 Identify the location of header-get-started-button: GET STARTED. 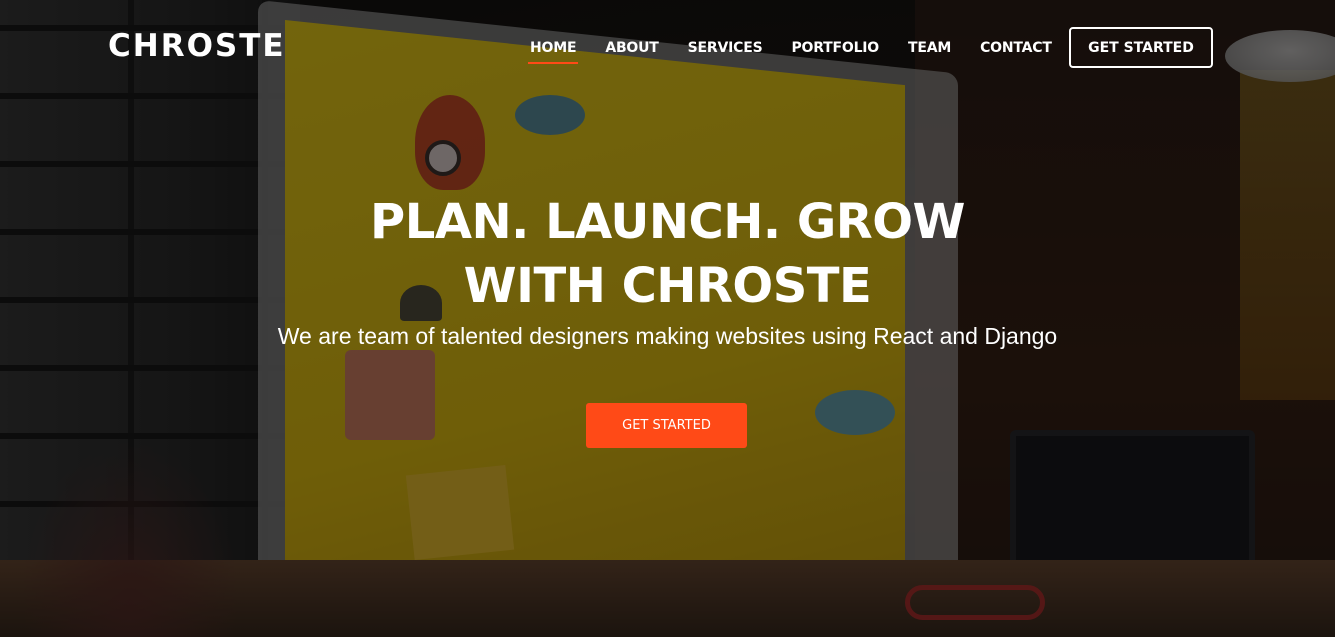
(1141, 47).